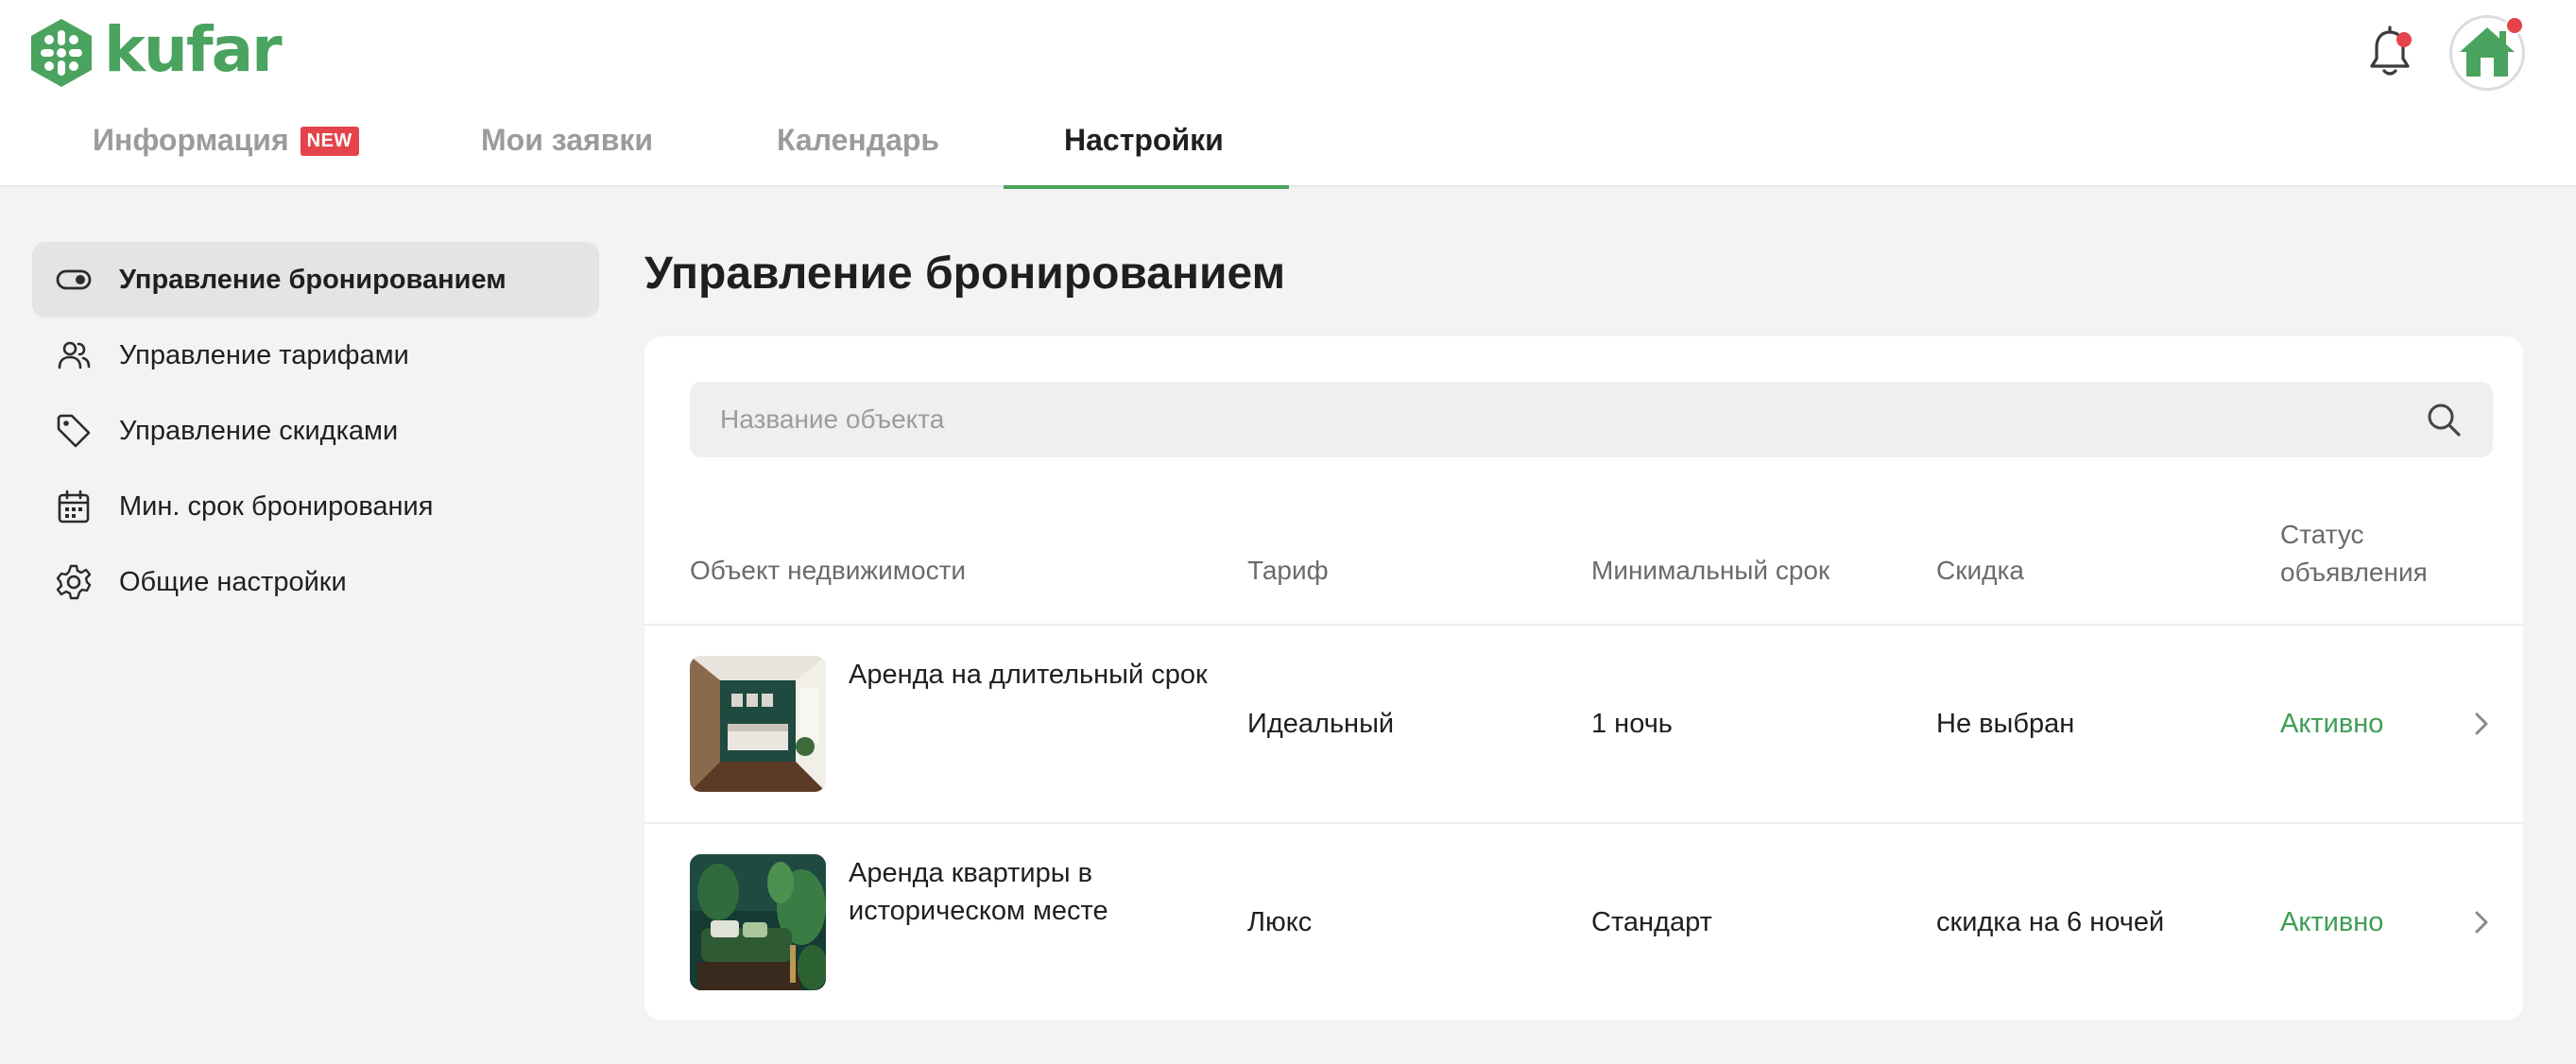 The height and width of the screenshot is (1064, 2576). Describe the element at coordinates (2354, 572) in the screenshot. I see `column-header-status-line2: объявления` at that location.